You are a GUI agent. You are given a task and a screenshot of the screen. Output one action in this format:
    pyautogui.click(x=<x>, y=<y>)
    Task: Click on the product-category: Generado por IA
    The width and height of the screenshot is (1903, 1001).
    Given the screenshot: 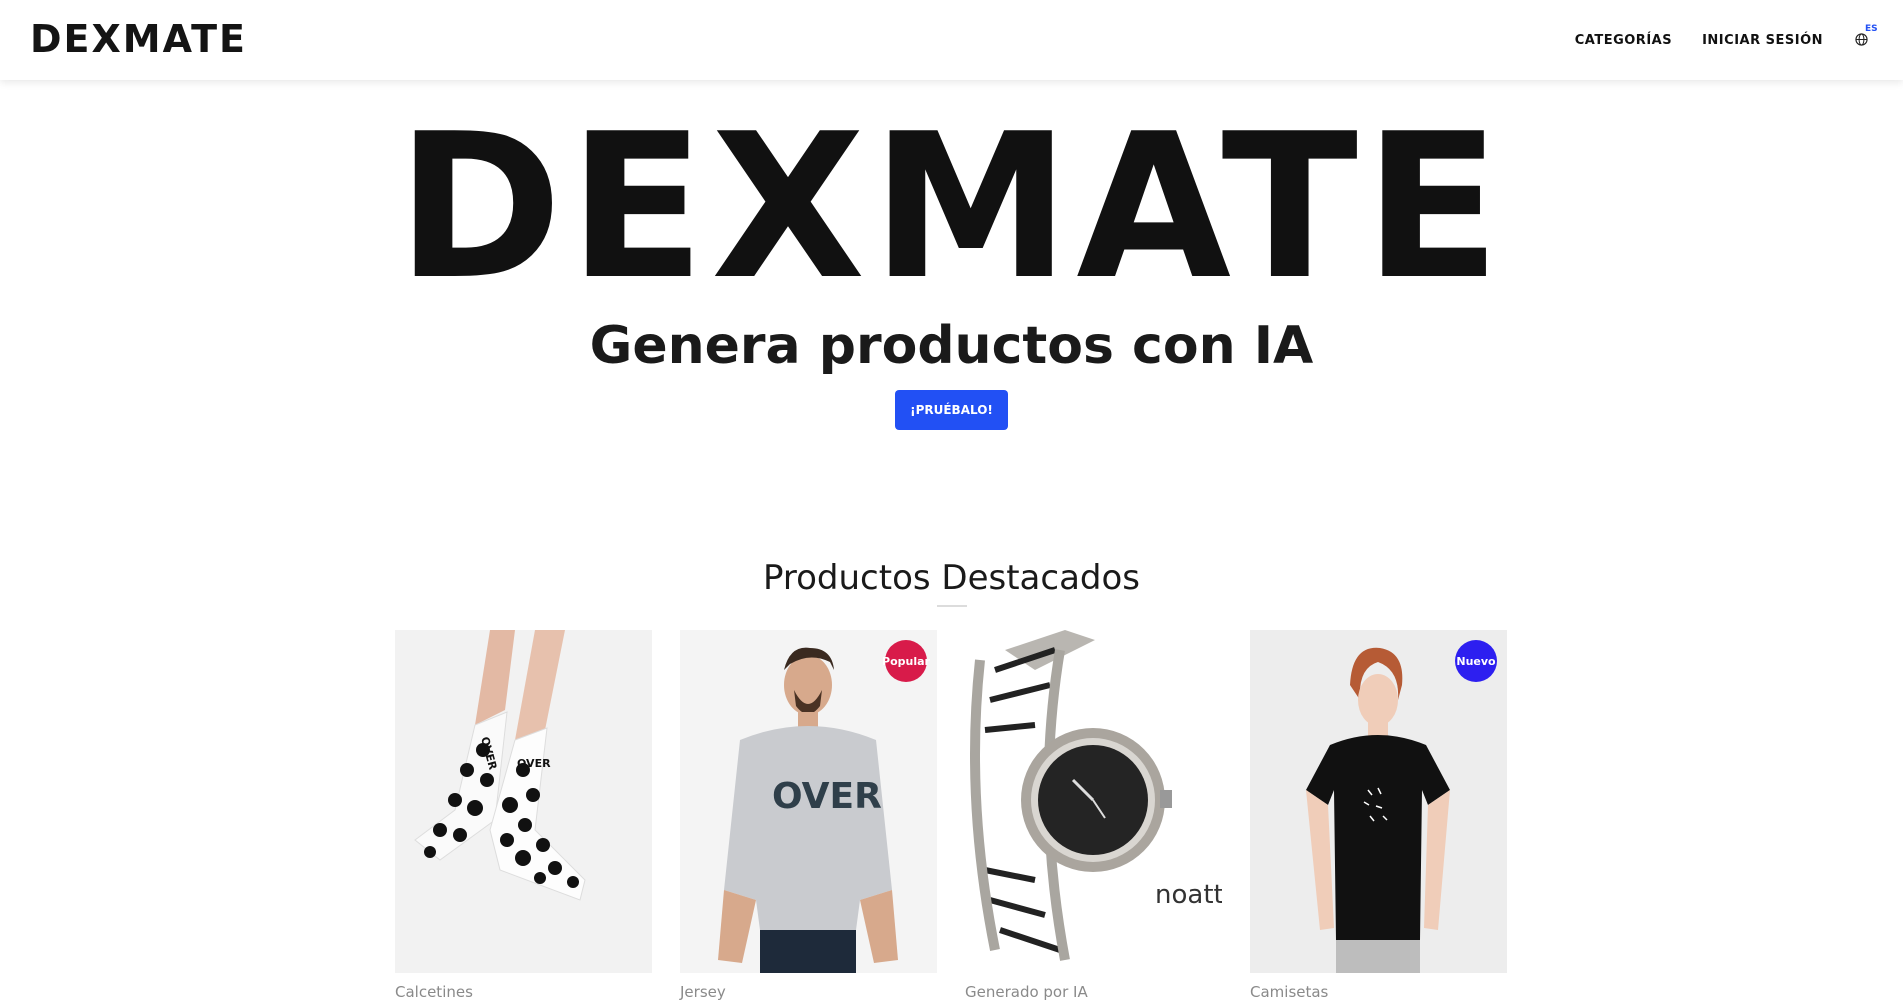 What is the action you would take?
    pyautogui.click(x=1026, y=992)
    